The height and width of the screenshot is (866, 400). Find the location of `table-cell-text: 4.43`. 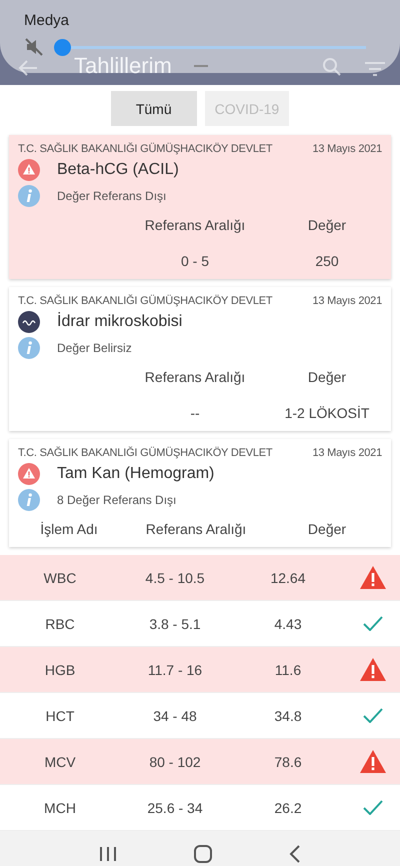

table-cell-text: 4.43 is located at coordinates (288, 624).